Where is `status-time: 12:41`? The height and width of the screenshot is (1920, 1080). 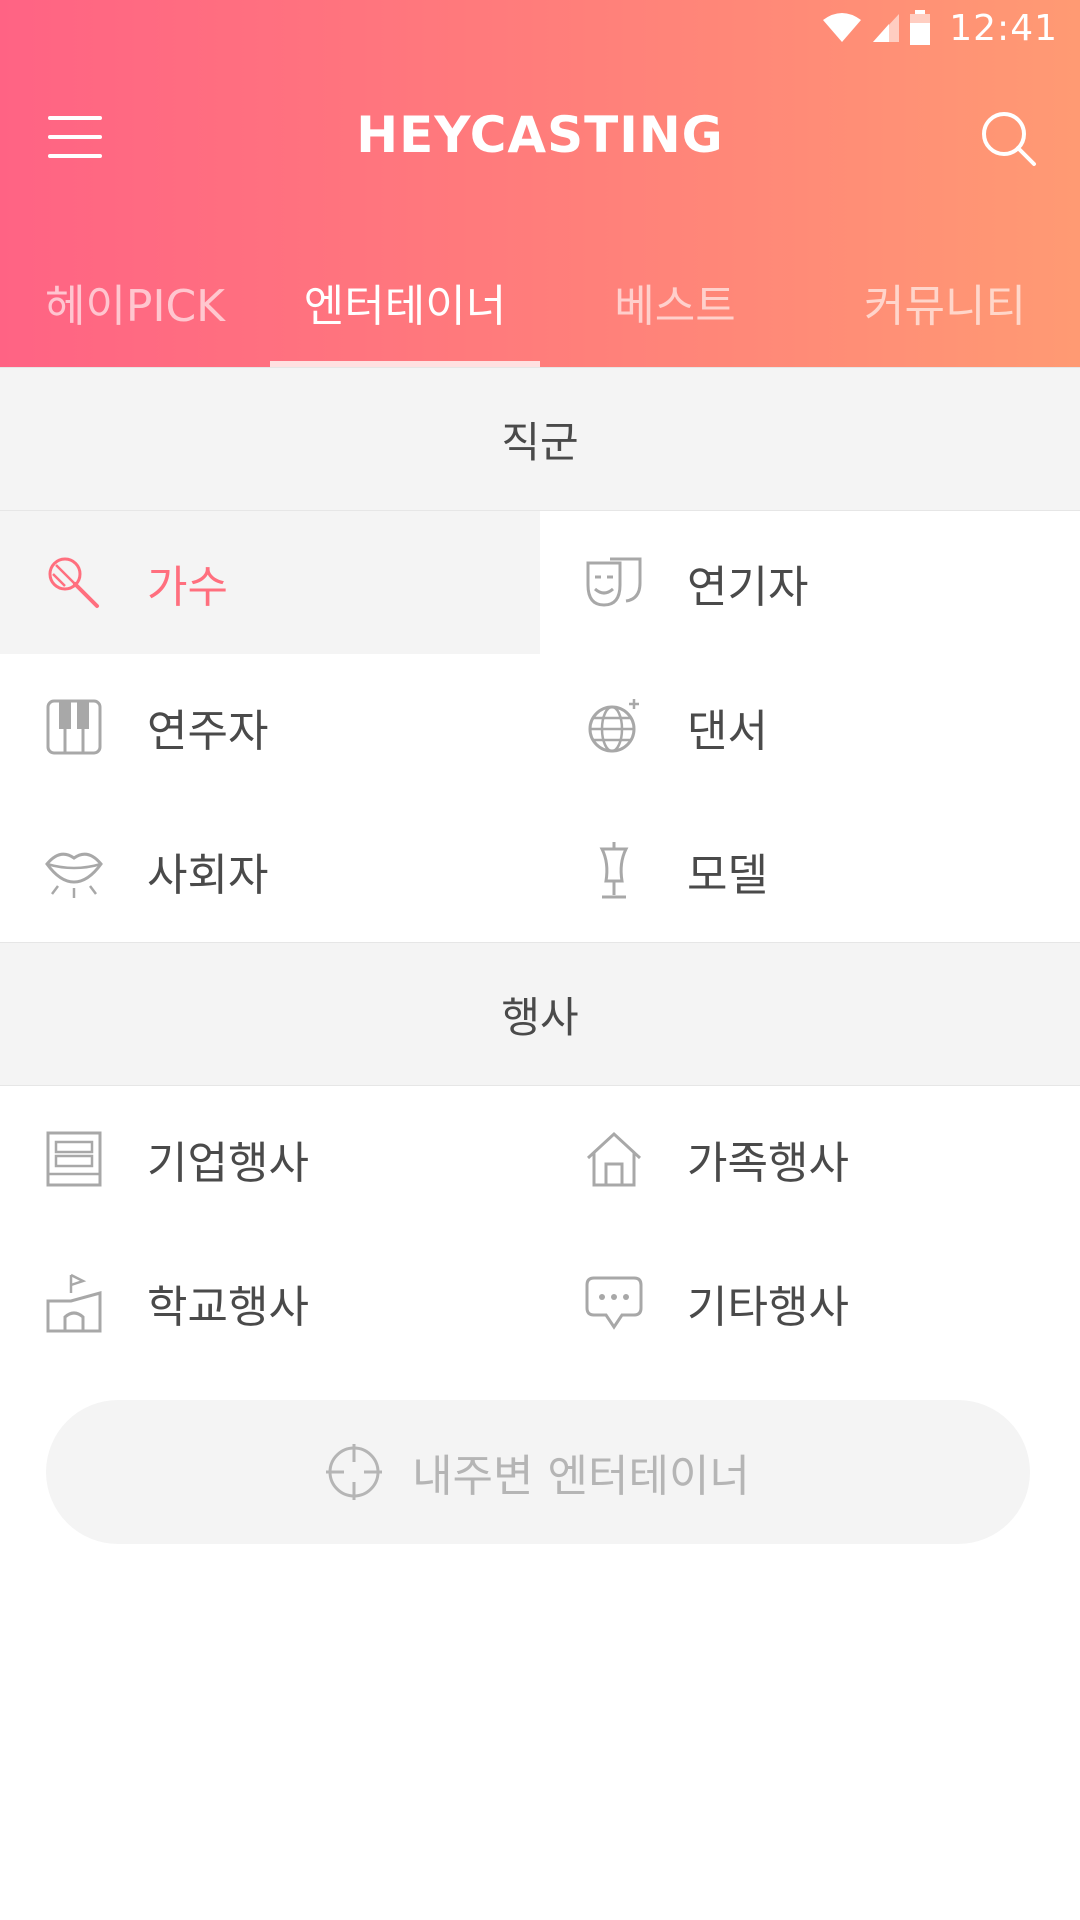
status-time: 12:41 is located at coordinates (1003, 28).